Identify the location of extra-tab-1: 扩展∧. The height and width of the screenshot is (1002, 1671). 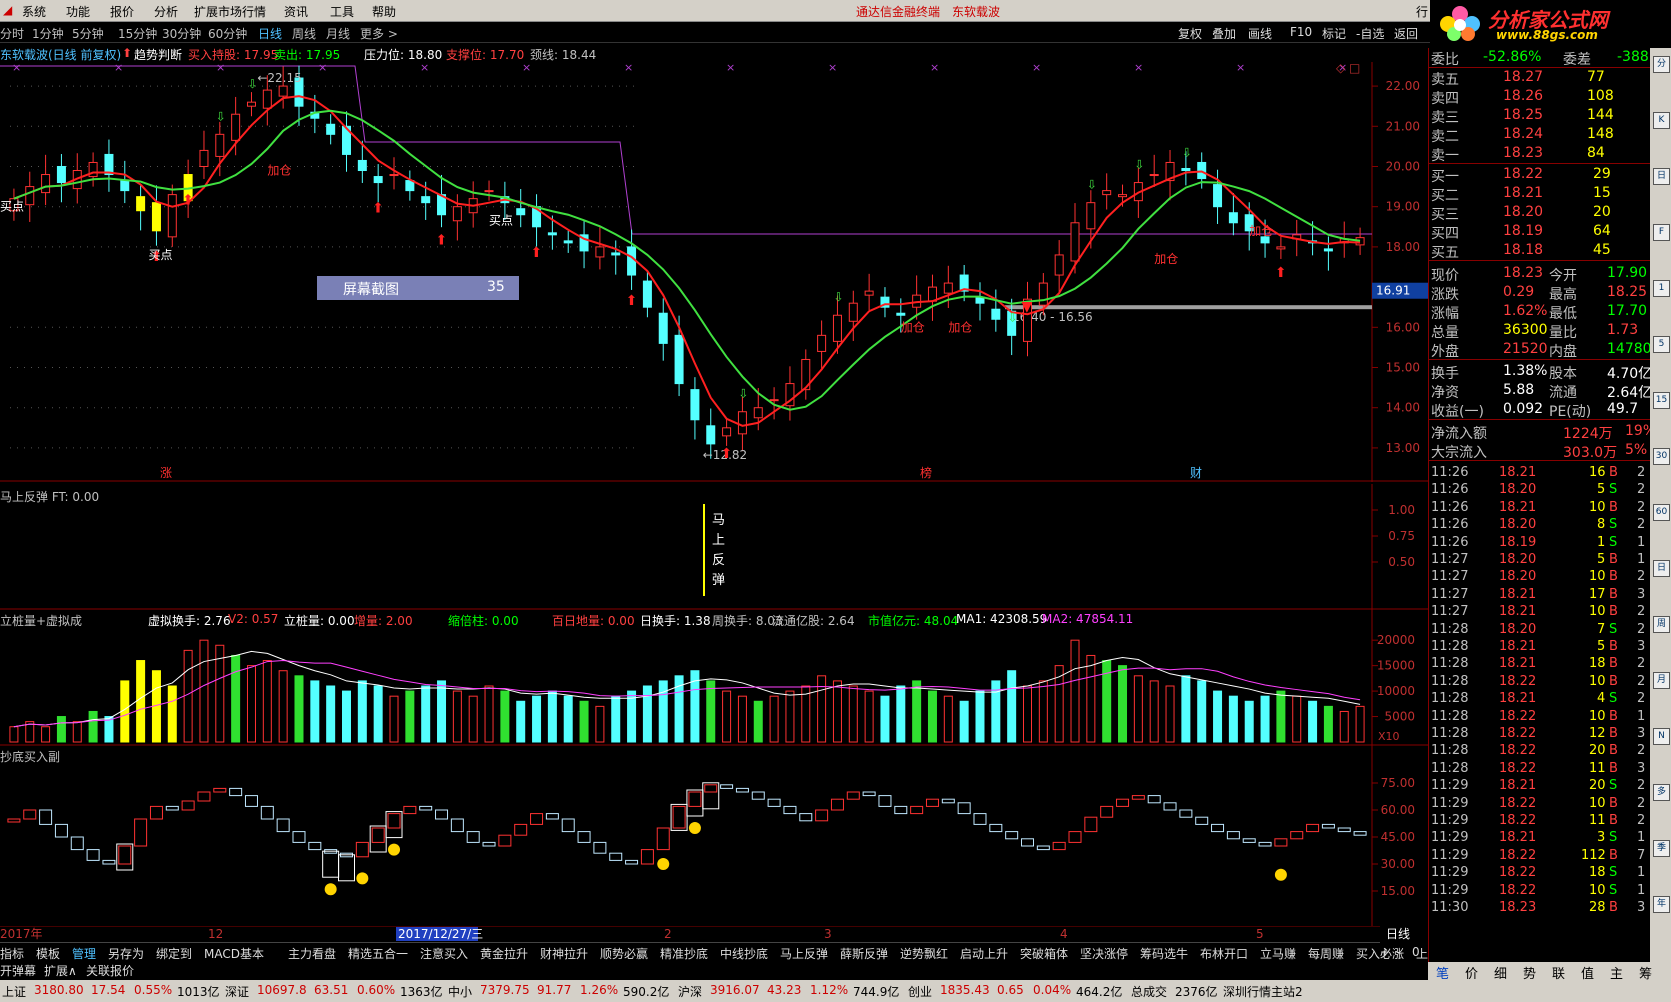
(60, 970).